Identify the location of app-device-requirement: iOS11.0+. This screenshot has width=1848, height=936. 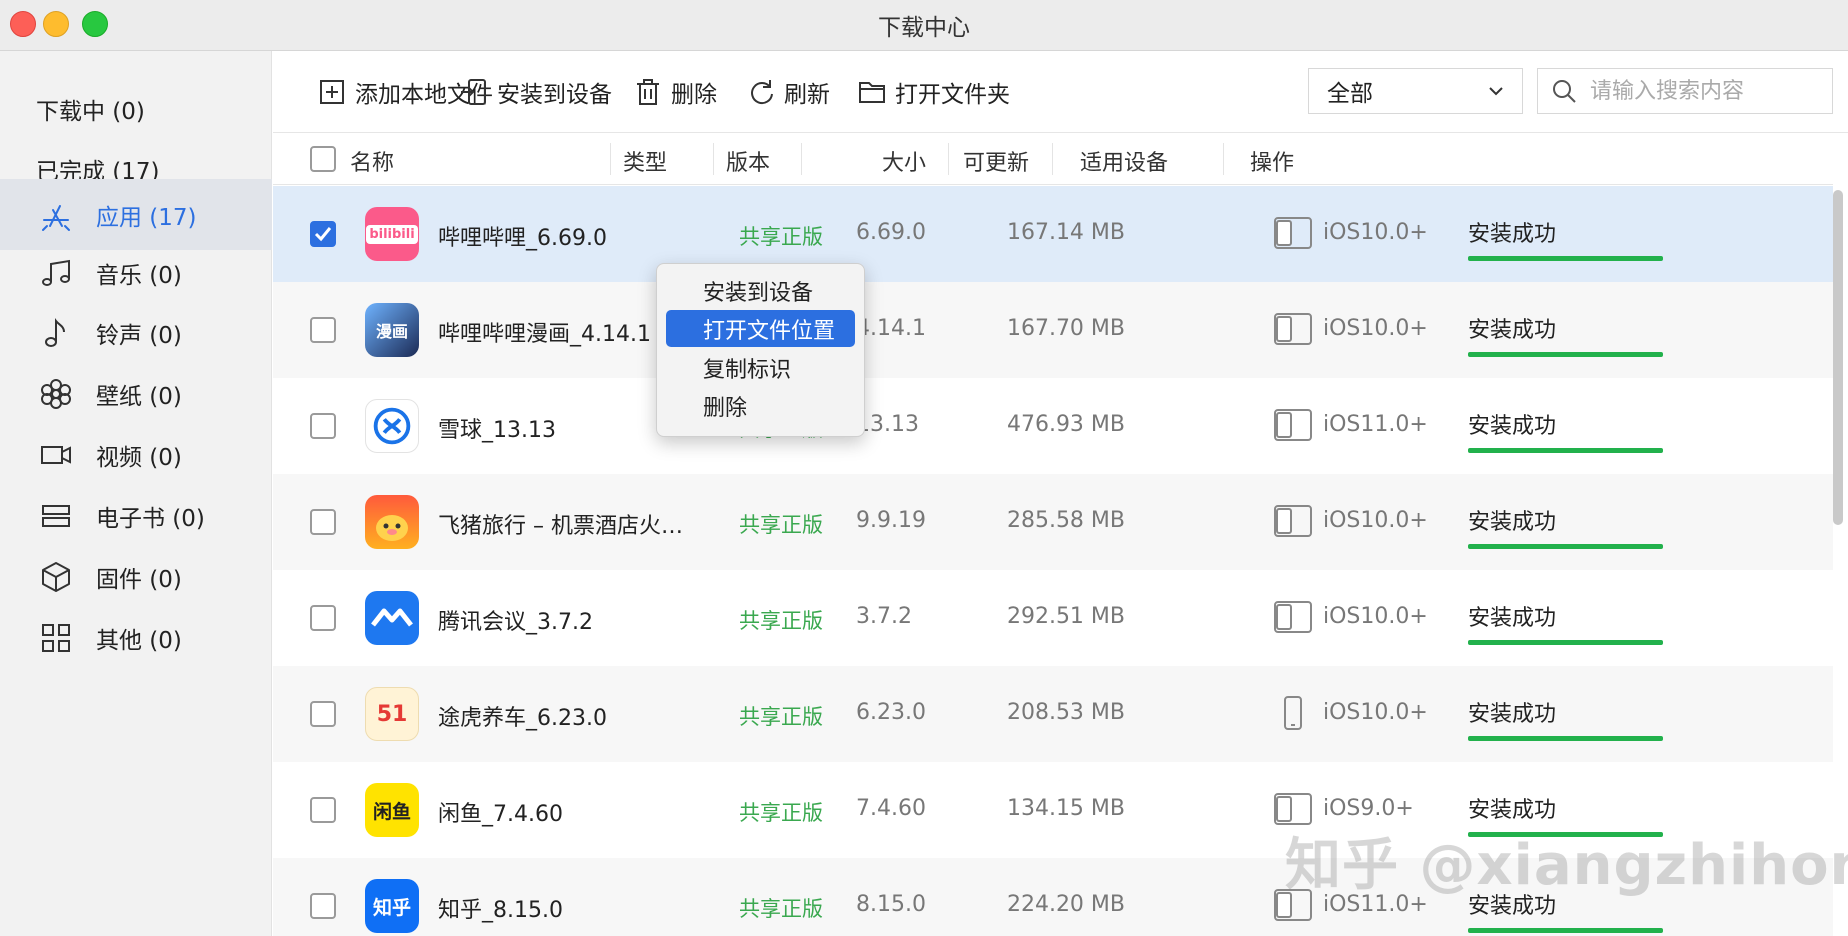
(1375, 424).